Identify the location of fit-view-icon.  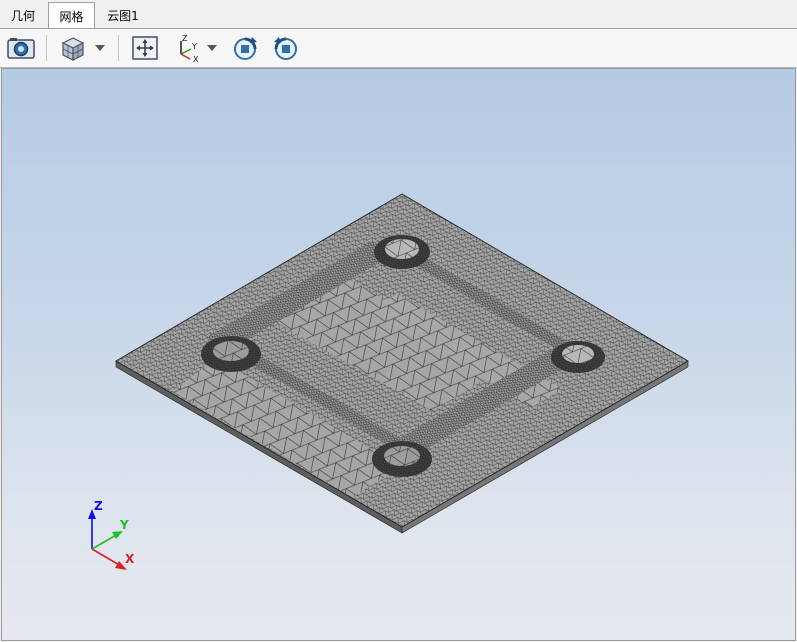
(145, 48).